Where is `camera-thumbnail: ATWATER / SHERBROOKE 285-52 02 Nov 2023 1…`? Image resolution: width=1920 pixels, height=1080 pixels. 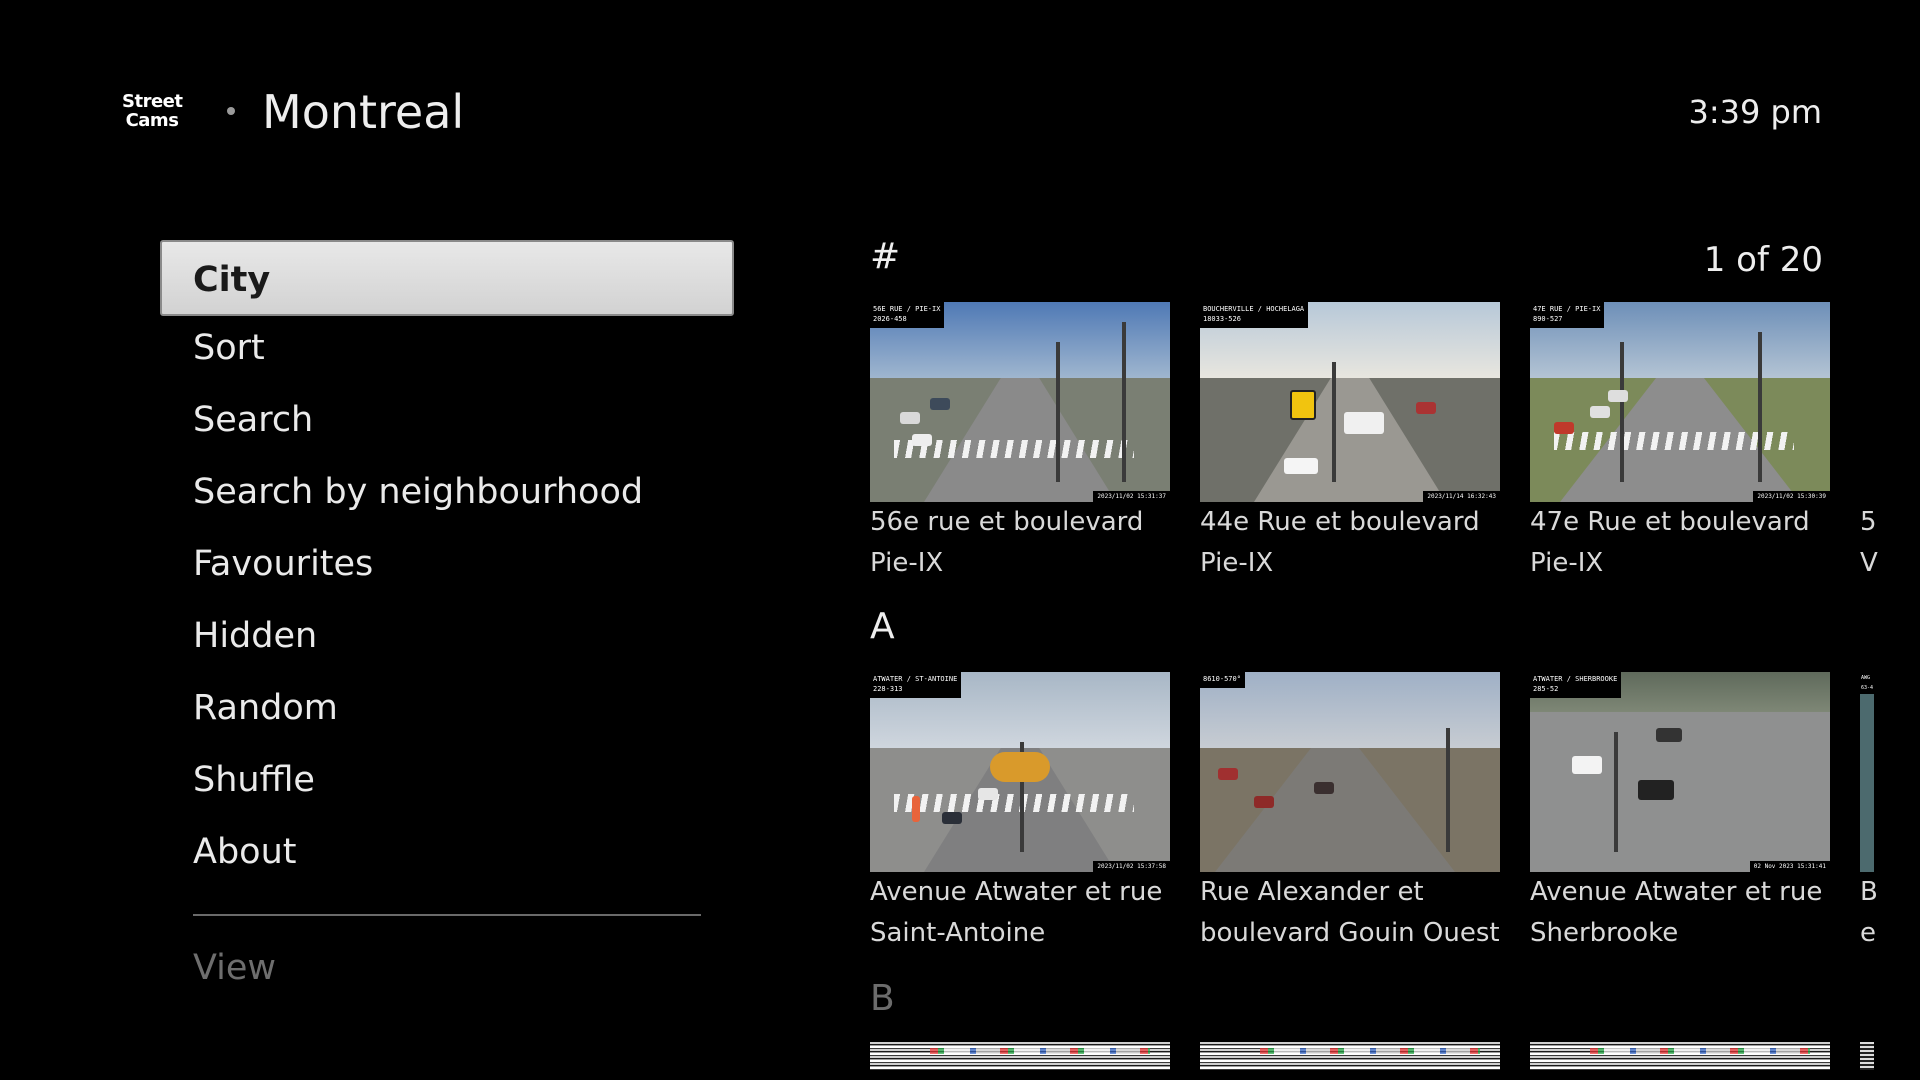 camera-thumbnail: ATWATER / SHERBROOKE 285-52 02 Nov 2023 1… is located at coordinates (1680, 772).